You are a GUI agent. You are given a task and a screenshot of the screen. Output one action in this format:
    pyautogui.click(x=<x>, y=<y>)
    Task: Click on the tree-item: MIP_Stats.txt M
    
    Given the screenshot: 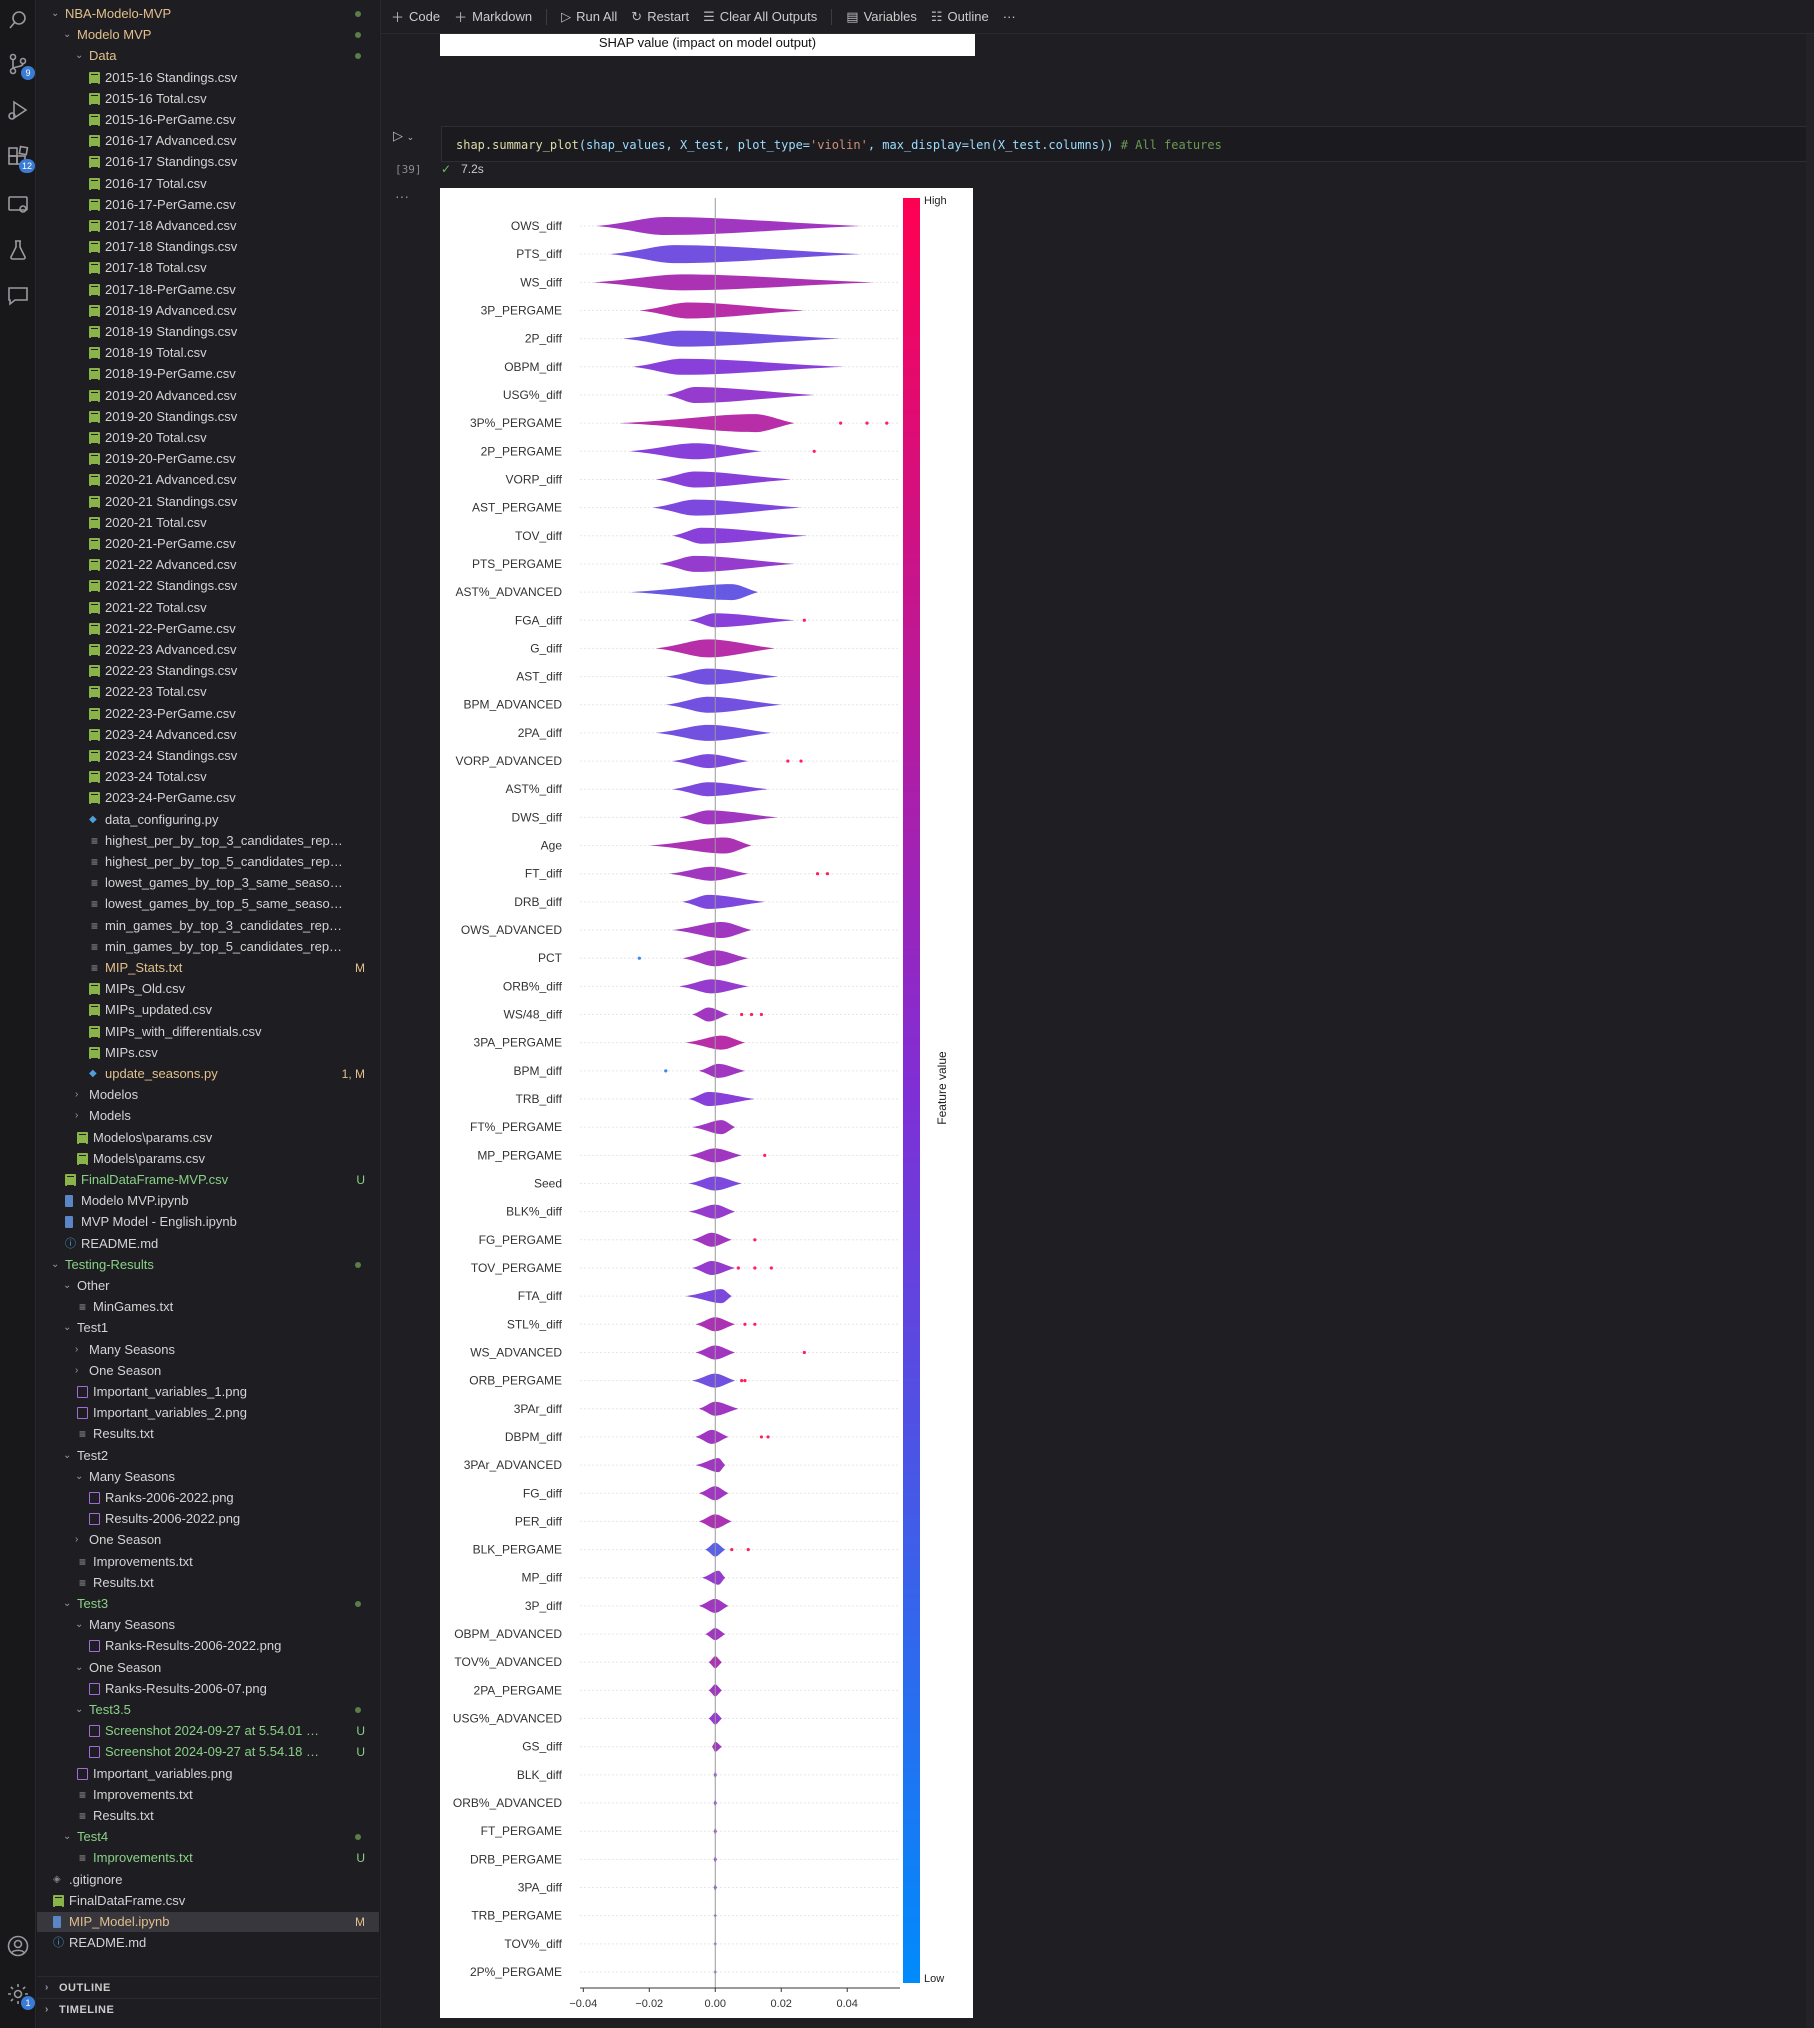 What is the action you would take?
    pyautogui.click(x=208, y=968)
    